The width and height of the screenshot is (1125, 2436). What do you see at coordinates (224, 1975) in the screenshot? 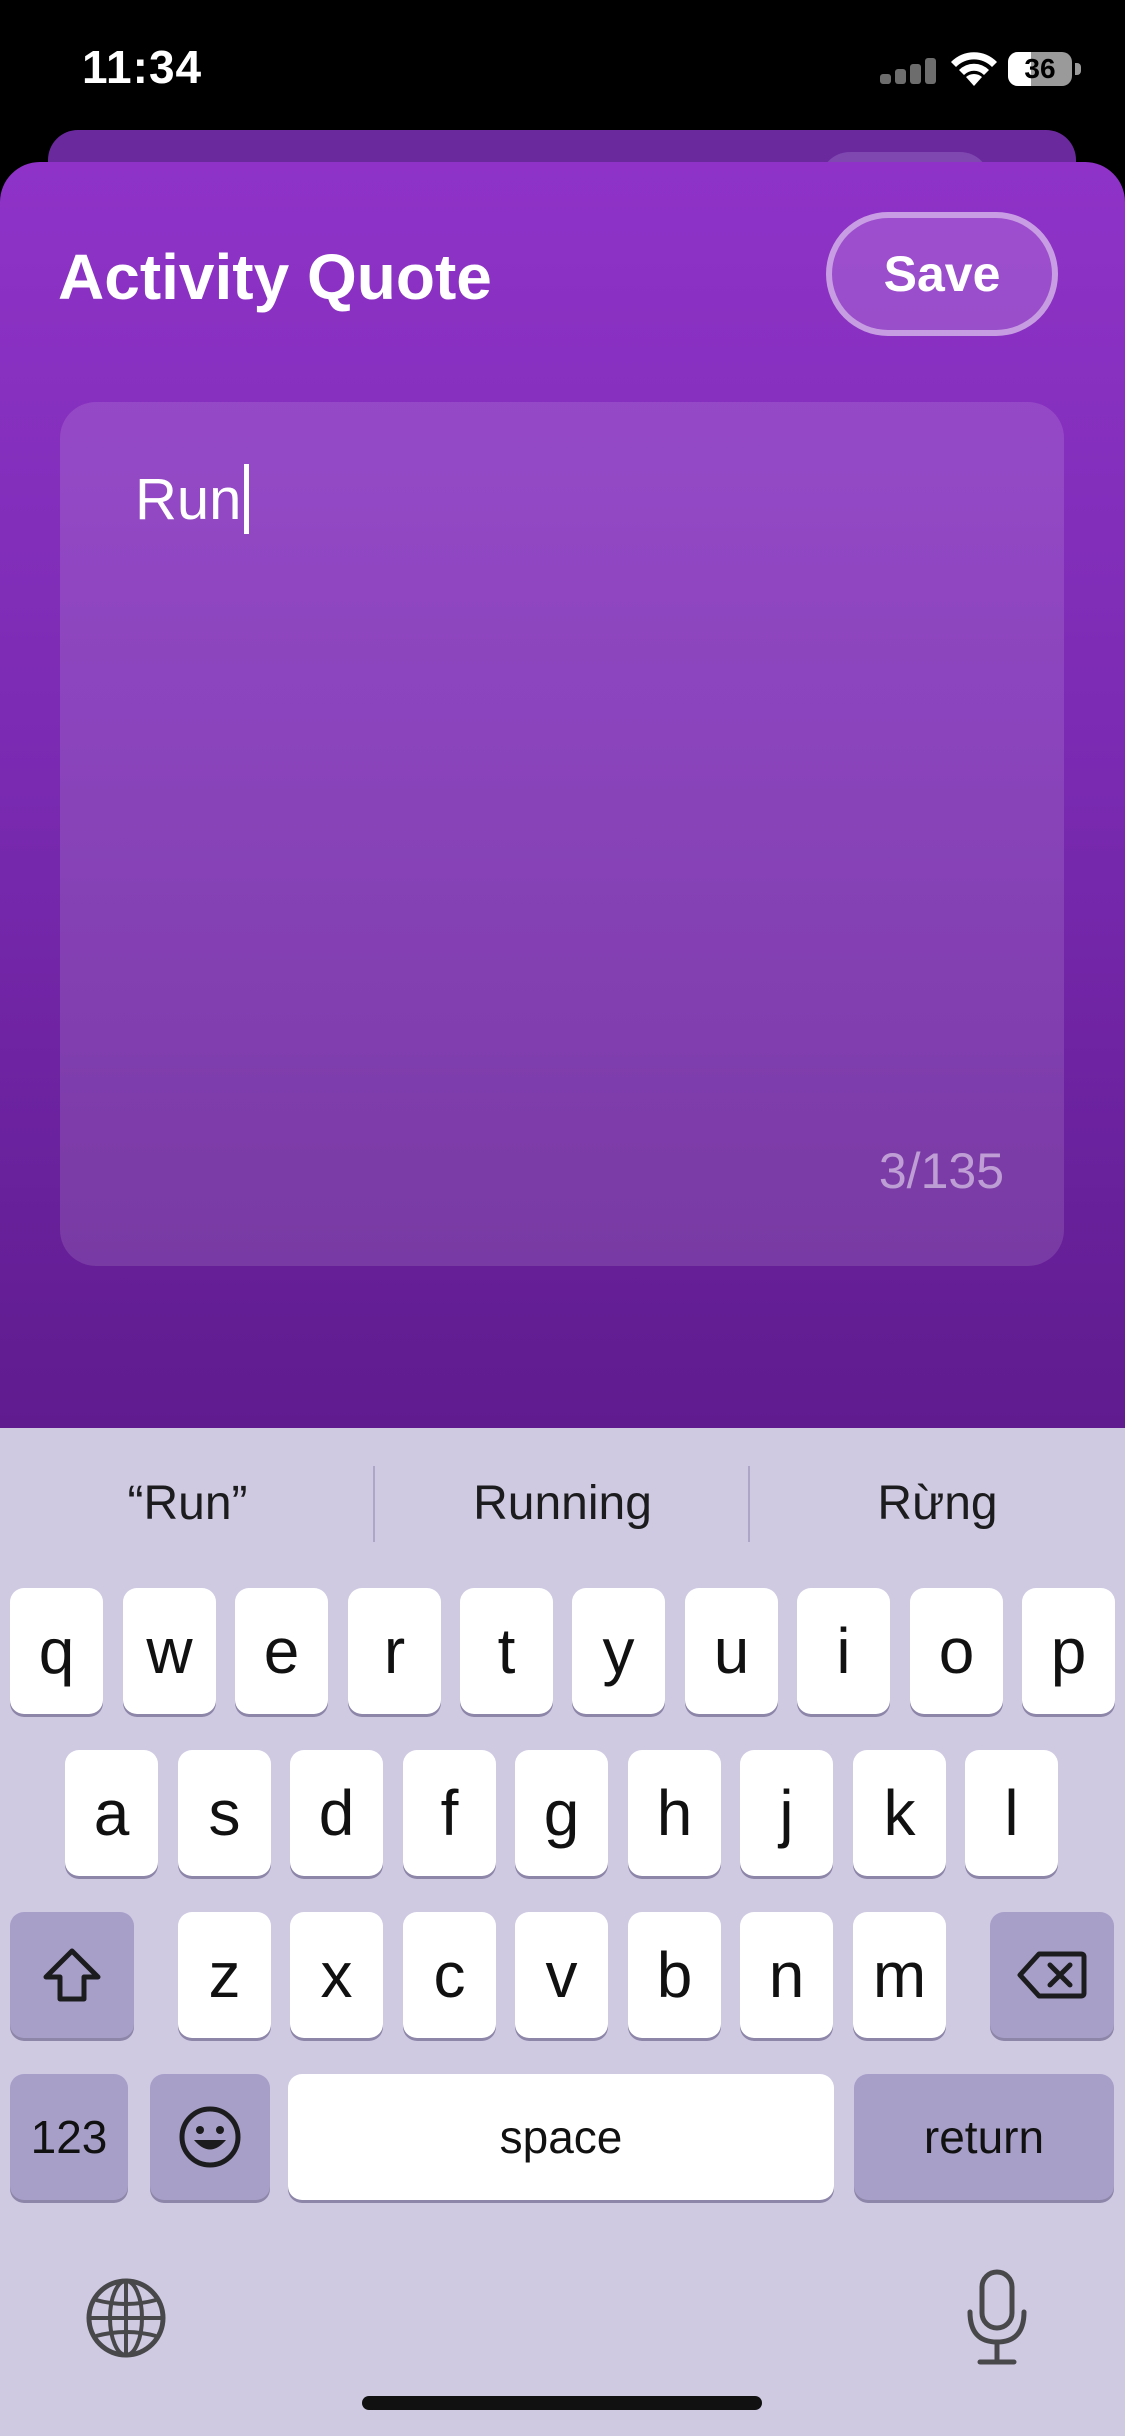
I see `key-z: z` at bounding box center [224, 1975].